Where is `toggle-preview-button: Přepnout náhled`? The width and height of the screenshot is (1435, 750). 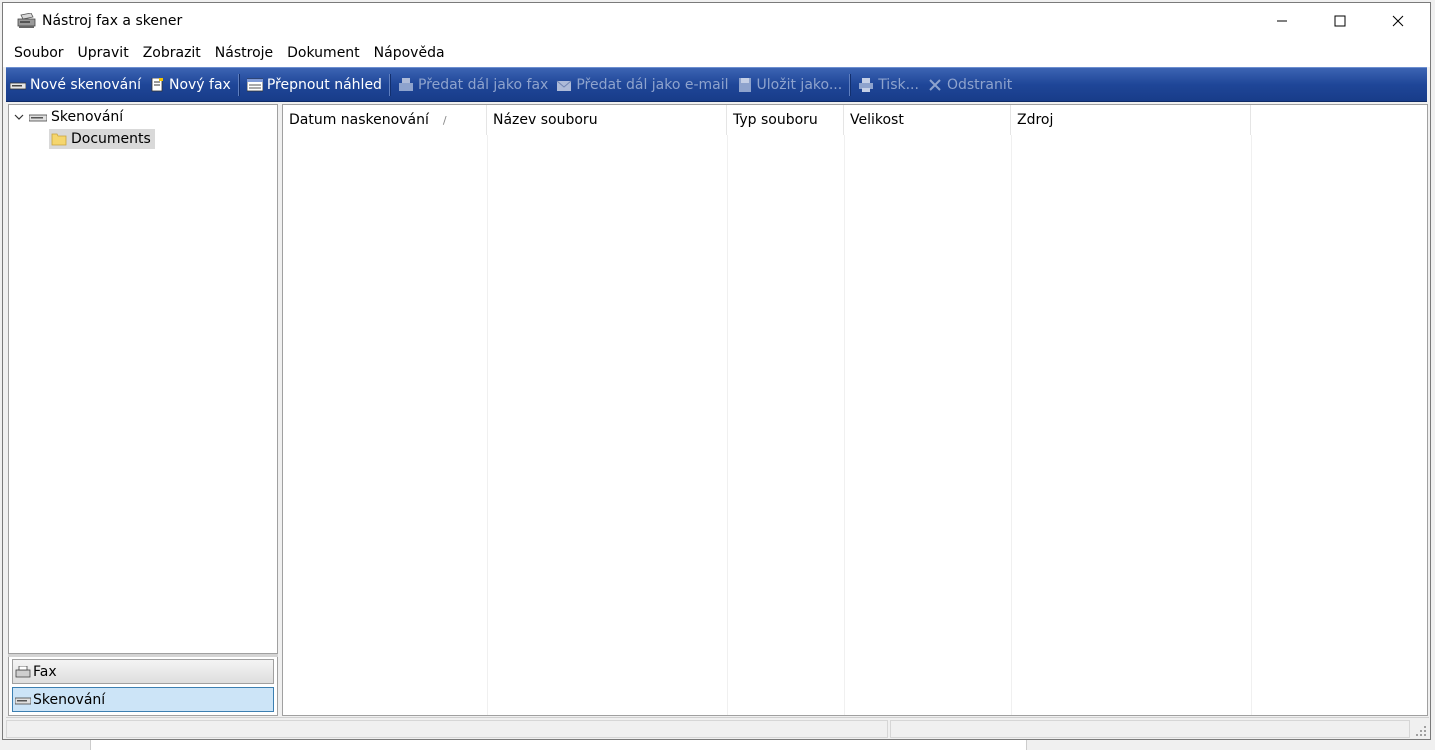
toggle-preview-button: Přepnout náhled is located at coordinates (314, 84).